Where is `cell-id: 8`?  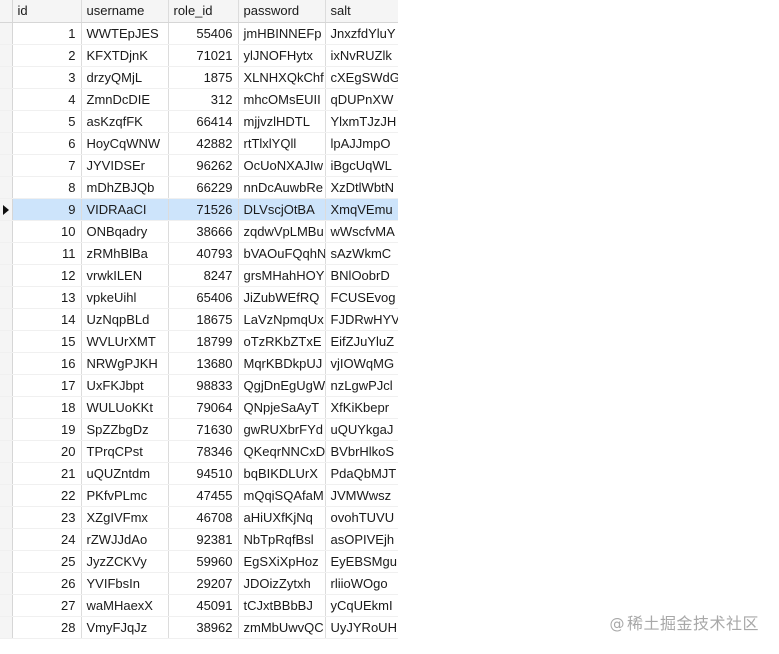
cell-id: 8 is located at coordinates (47, 187).